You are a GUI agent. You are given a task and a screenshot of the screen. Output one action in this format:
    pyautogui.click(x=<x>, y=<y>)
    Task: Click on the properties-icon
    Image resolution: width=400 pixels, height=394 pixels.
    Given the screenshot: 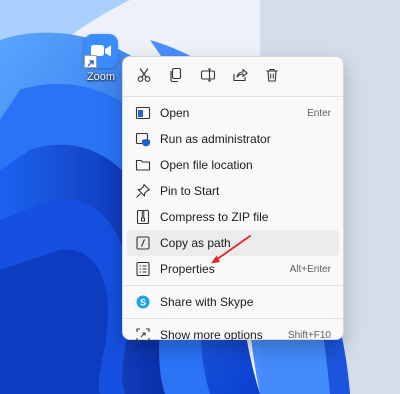 What is the action you would take?
    pyautogui.click(x=143, y=269)
    